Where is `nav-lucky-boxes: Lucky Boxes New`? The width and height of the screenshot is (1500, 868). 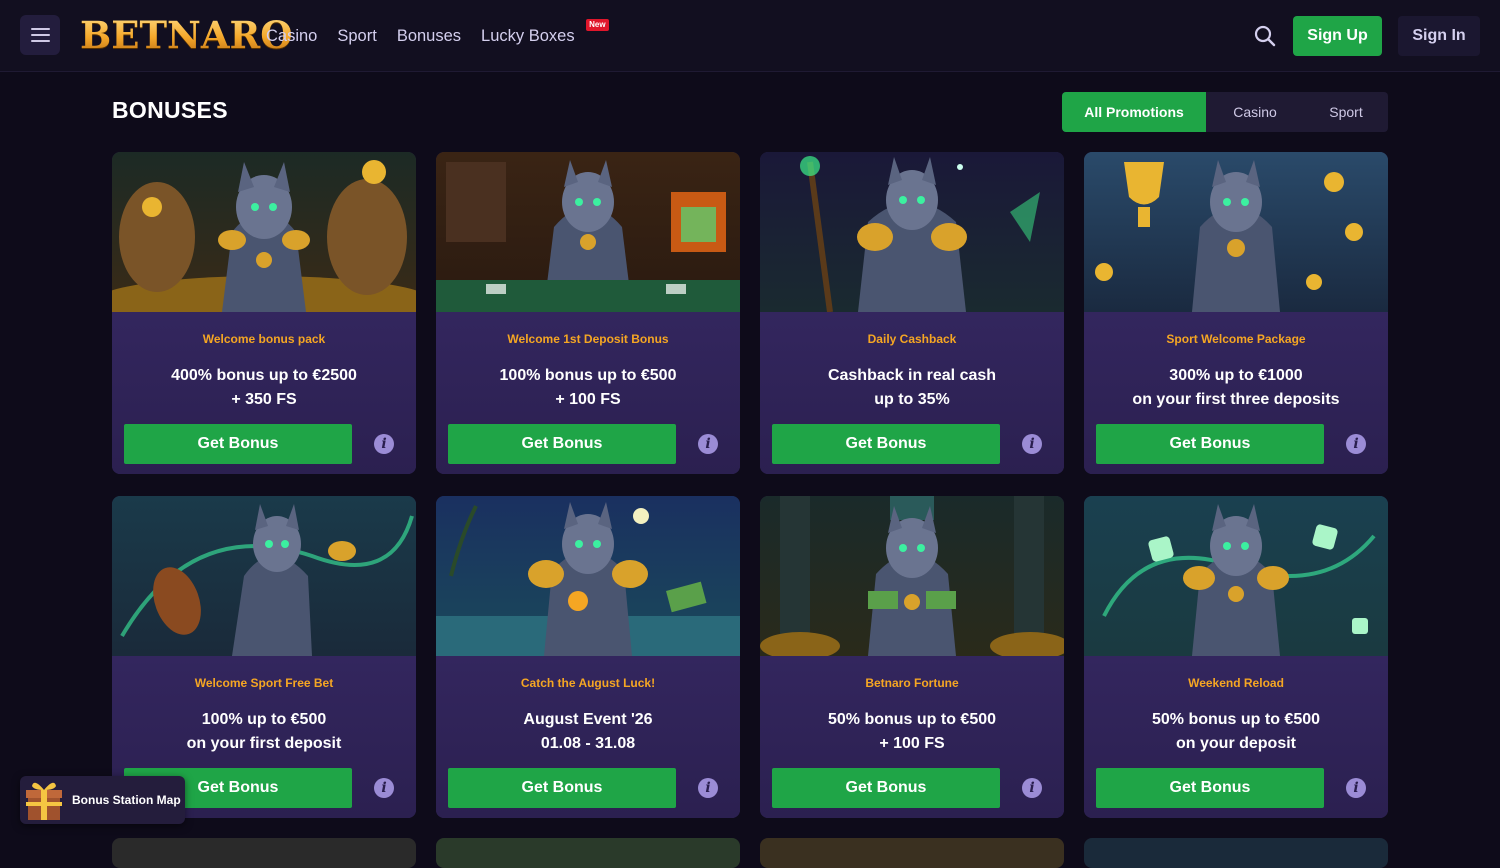
nav-lucky-boxes: Lucky Boxes New is located at coordinates (545, 32).